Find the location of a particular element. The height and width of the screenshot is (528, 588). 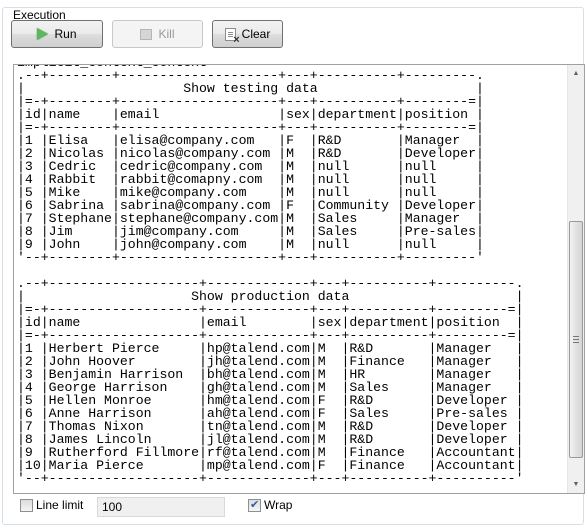

scrollbar-thumb is located at coordinates (576, 339).